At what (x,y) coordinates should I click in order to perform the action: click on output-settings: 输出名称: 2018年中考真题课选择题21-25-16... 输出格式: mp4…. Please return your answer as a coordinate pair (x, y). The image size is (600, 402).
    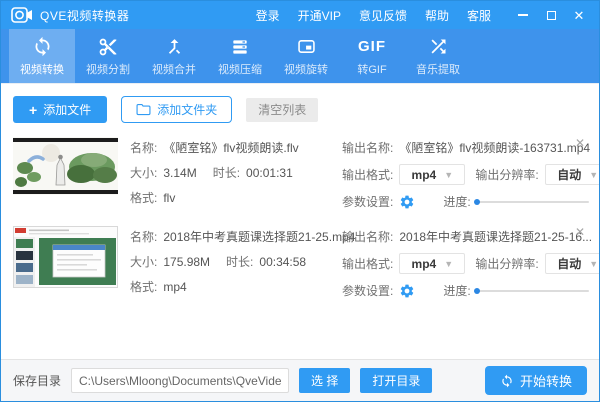
    Looking at the image, I should click on (470, 262).